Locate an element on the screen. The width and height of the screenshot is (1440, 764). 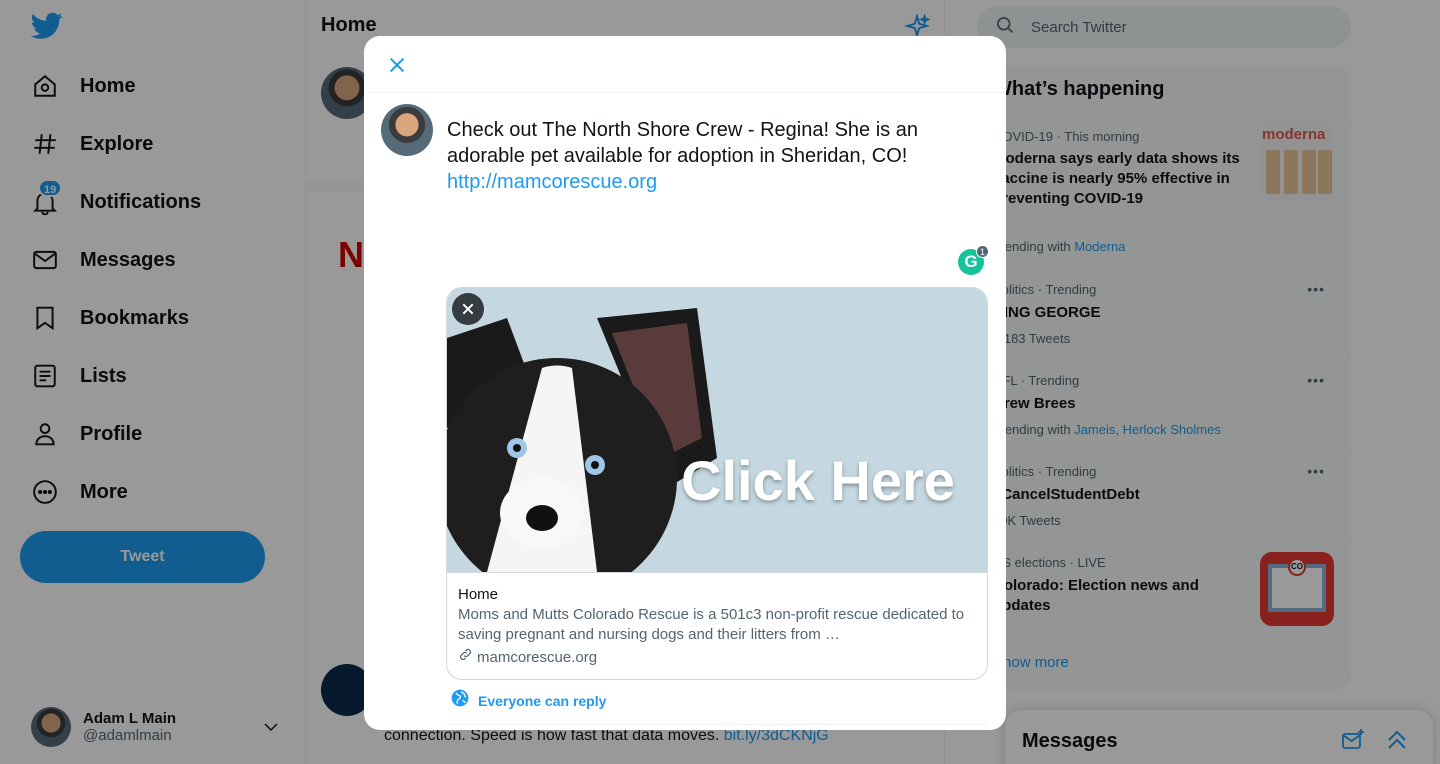
remove-card-button is located at coordinates (468, 309).